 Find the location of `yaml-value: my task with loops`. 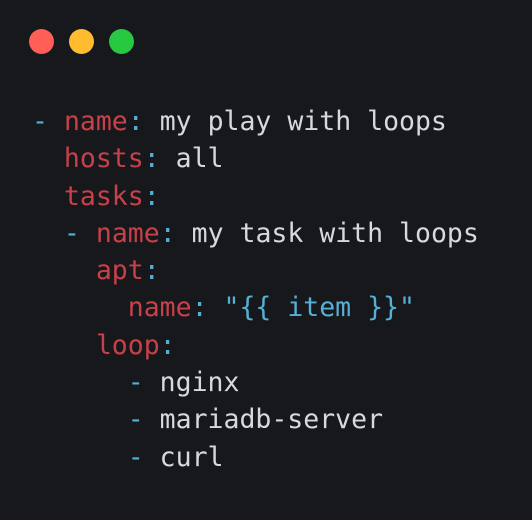

yaml-value: my task with loops is located at coordinates (335, 233).